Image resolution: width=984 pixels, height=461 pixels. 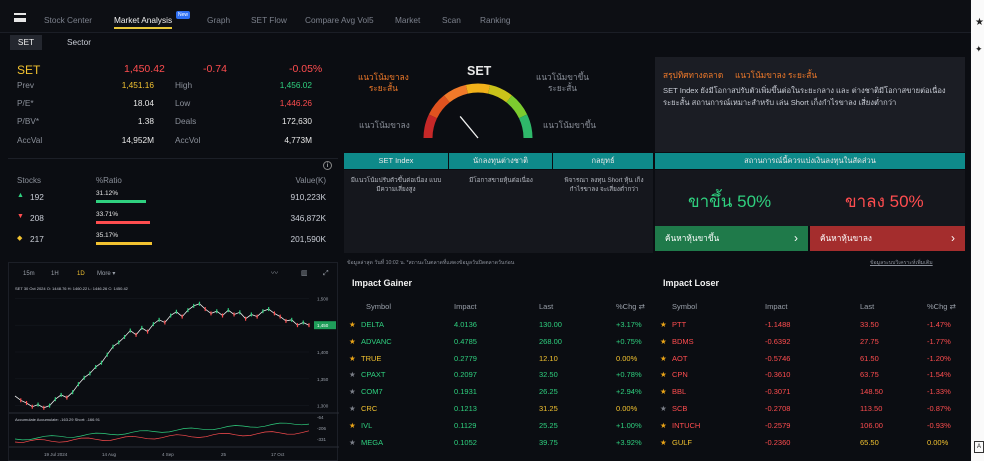 What do you see at coordinates (29, 274) in the screenshot?
I see `period-15m: 15m` at bounding box center [29, 274].